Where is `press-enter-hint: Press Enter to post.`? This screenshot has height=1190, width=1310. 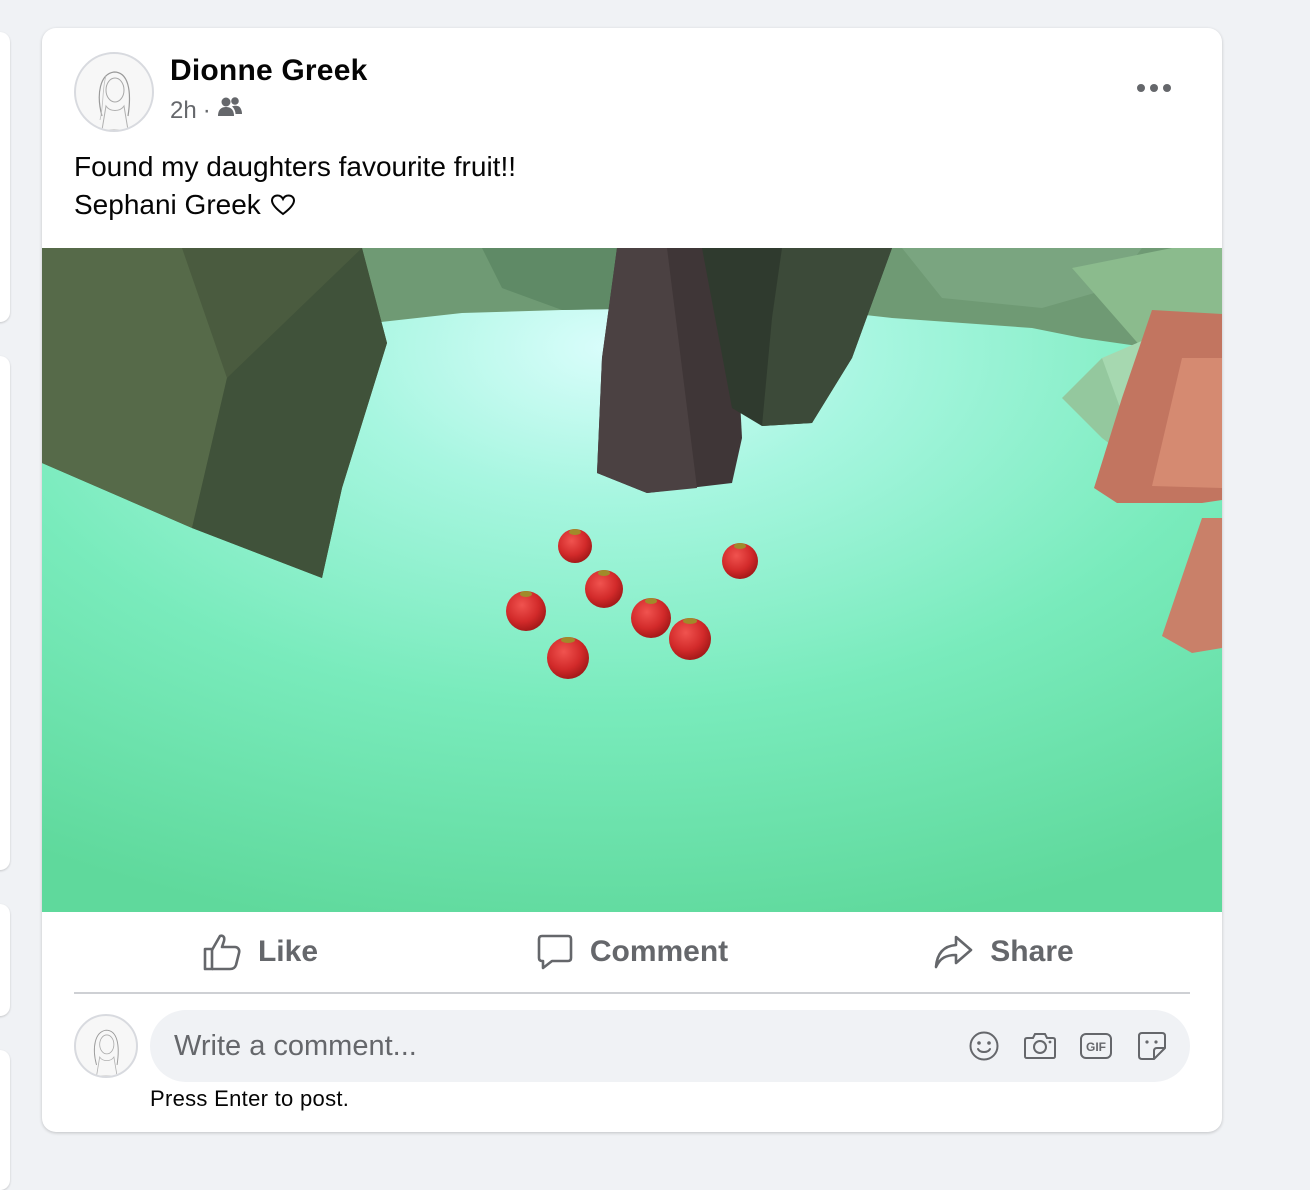 press-enter-hint: Press Enter to post. is located at coordinates (250, 1098).